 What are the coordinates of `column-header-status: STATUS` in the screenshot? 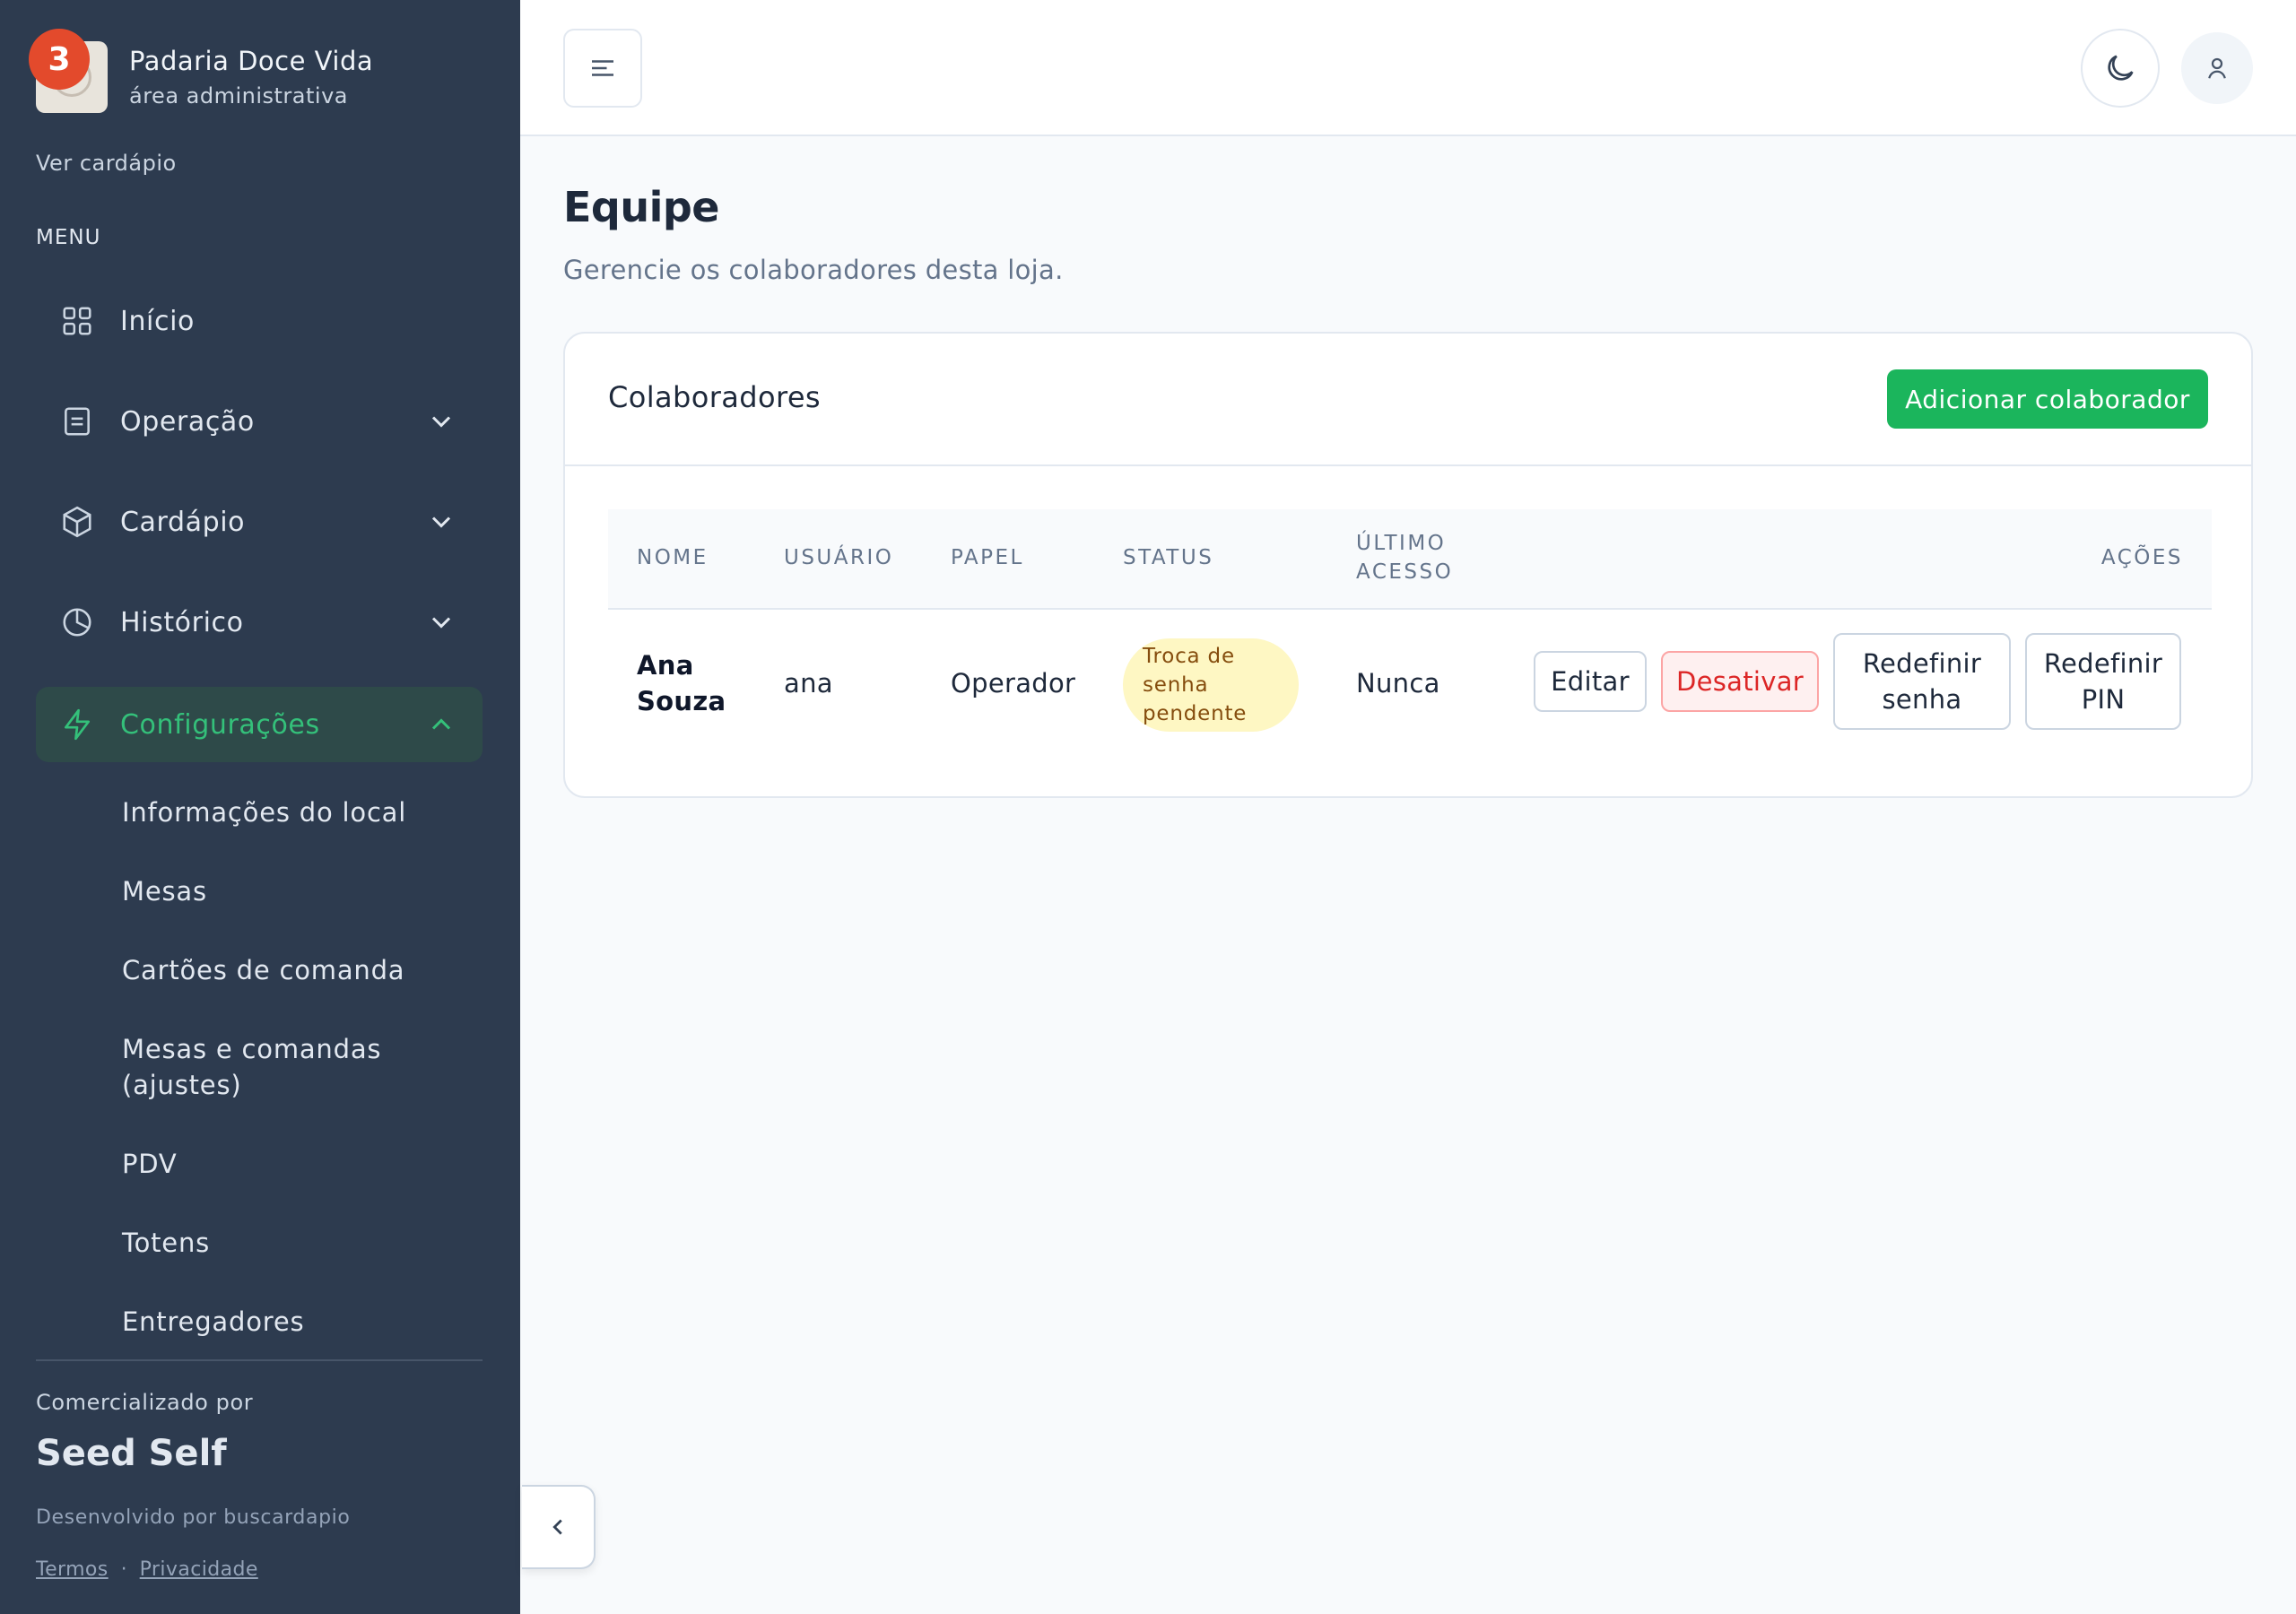 It's located at (1168, 557).